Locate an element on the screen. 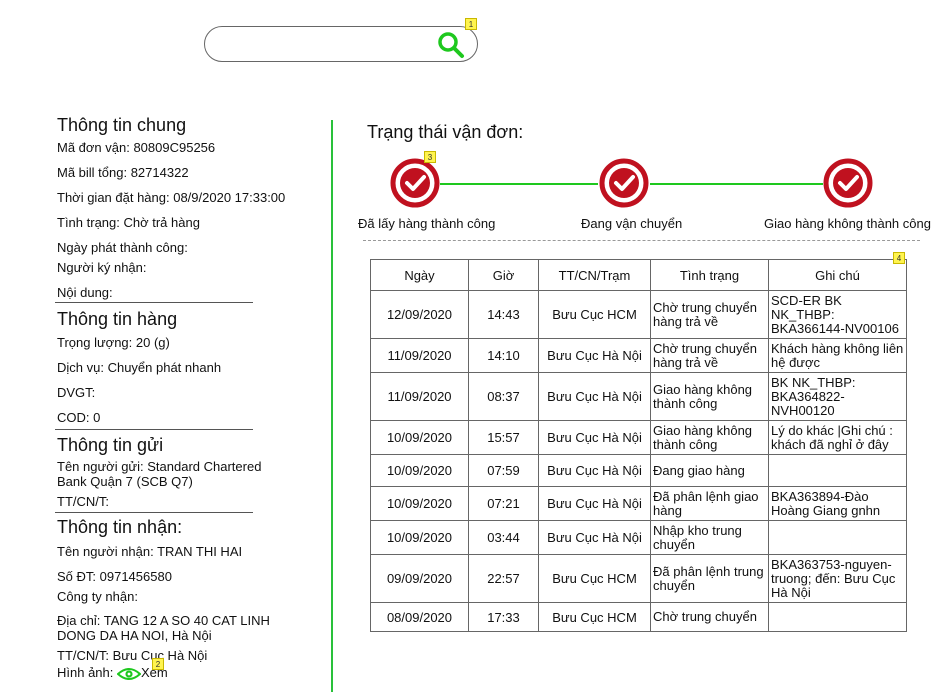 The height and width of the screenshot is (692, 938). search-input is located at coordinates (326, 45).